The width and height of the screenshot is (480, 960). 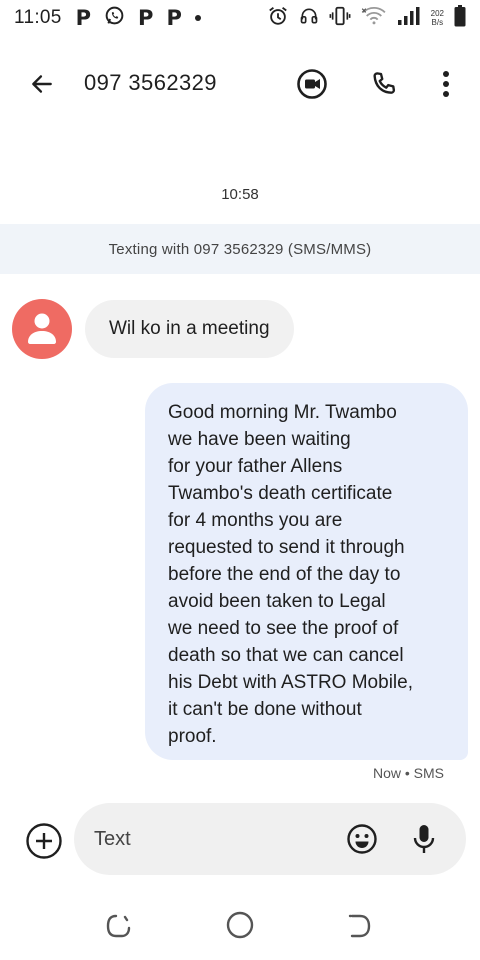 I want to click on recents-icon, so click(x=118, y=926).